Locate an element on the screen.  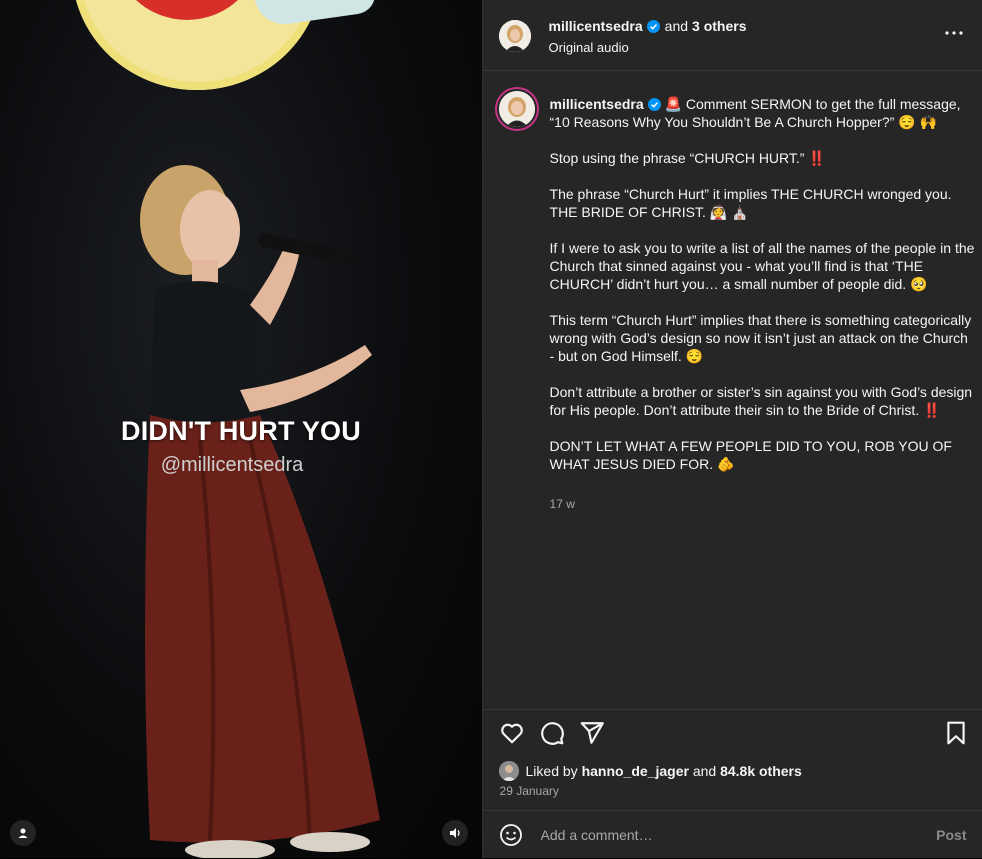
comment-input is located at coordinates (730, 835).